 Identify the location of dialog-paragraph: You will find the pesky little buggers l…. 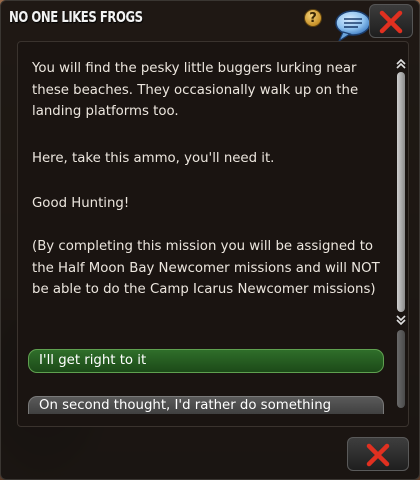
(195, 90).